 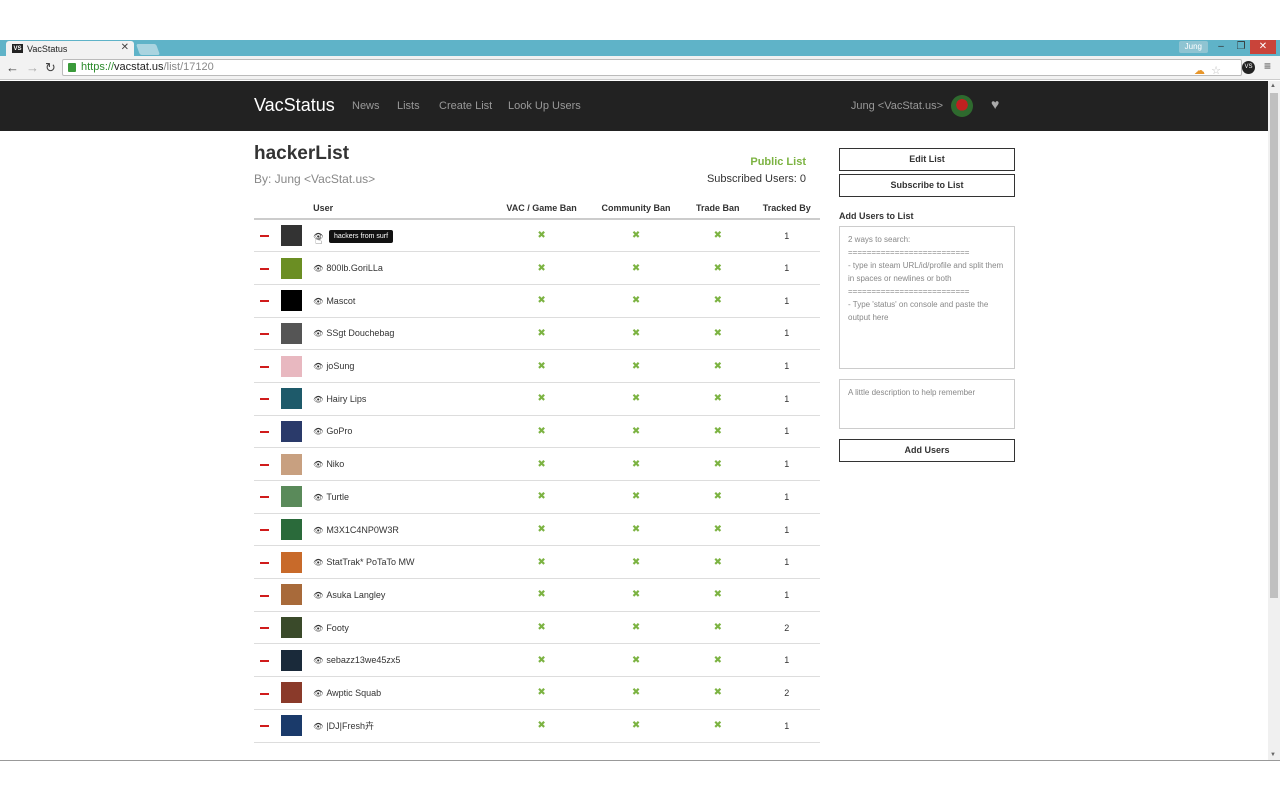 What do you see at coordinates (1274, 345) in the screenshot?
I see `scrollbar-thumb` at bounding box center [1274, 345].